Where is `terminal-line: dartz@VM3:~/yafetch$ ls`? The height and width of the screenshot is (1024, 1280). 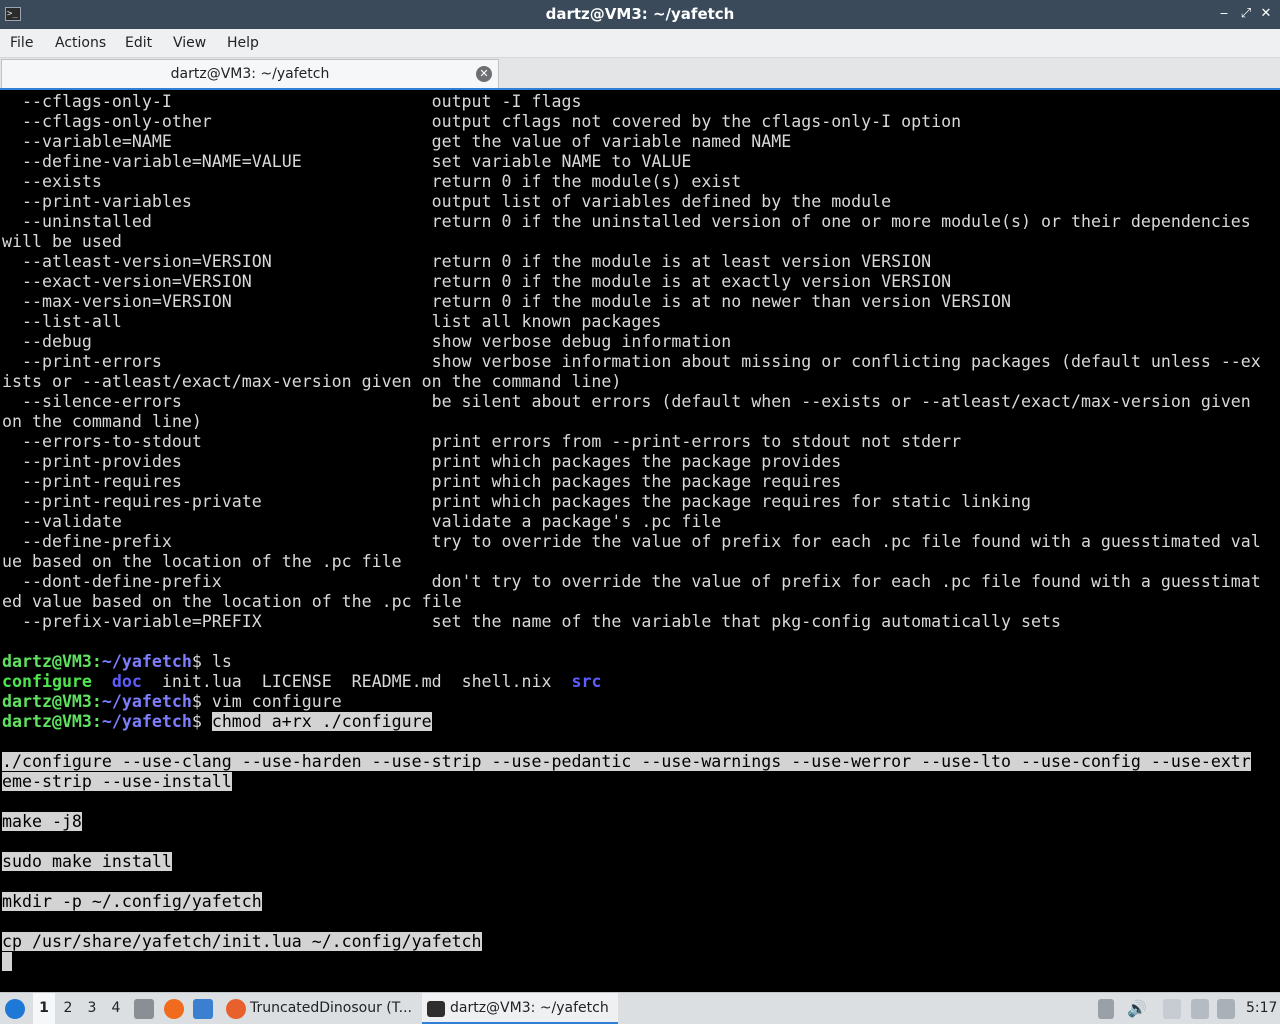
terminal-line: dartz@VM3:~/yafetch$ ls is located at coordinates (640, 662).